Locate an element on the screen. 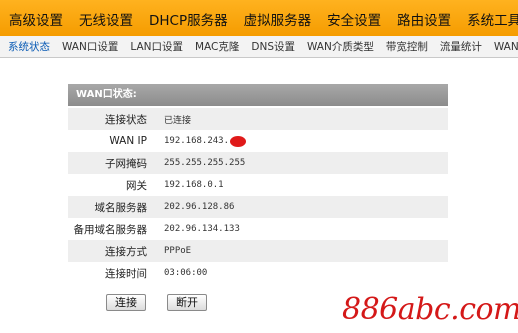 Image resolution: width=518 pixels, height=333 pixels. sub-nav-wan-media-type: WAN介质类型 is located at coordinates (340, 46).